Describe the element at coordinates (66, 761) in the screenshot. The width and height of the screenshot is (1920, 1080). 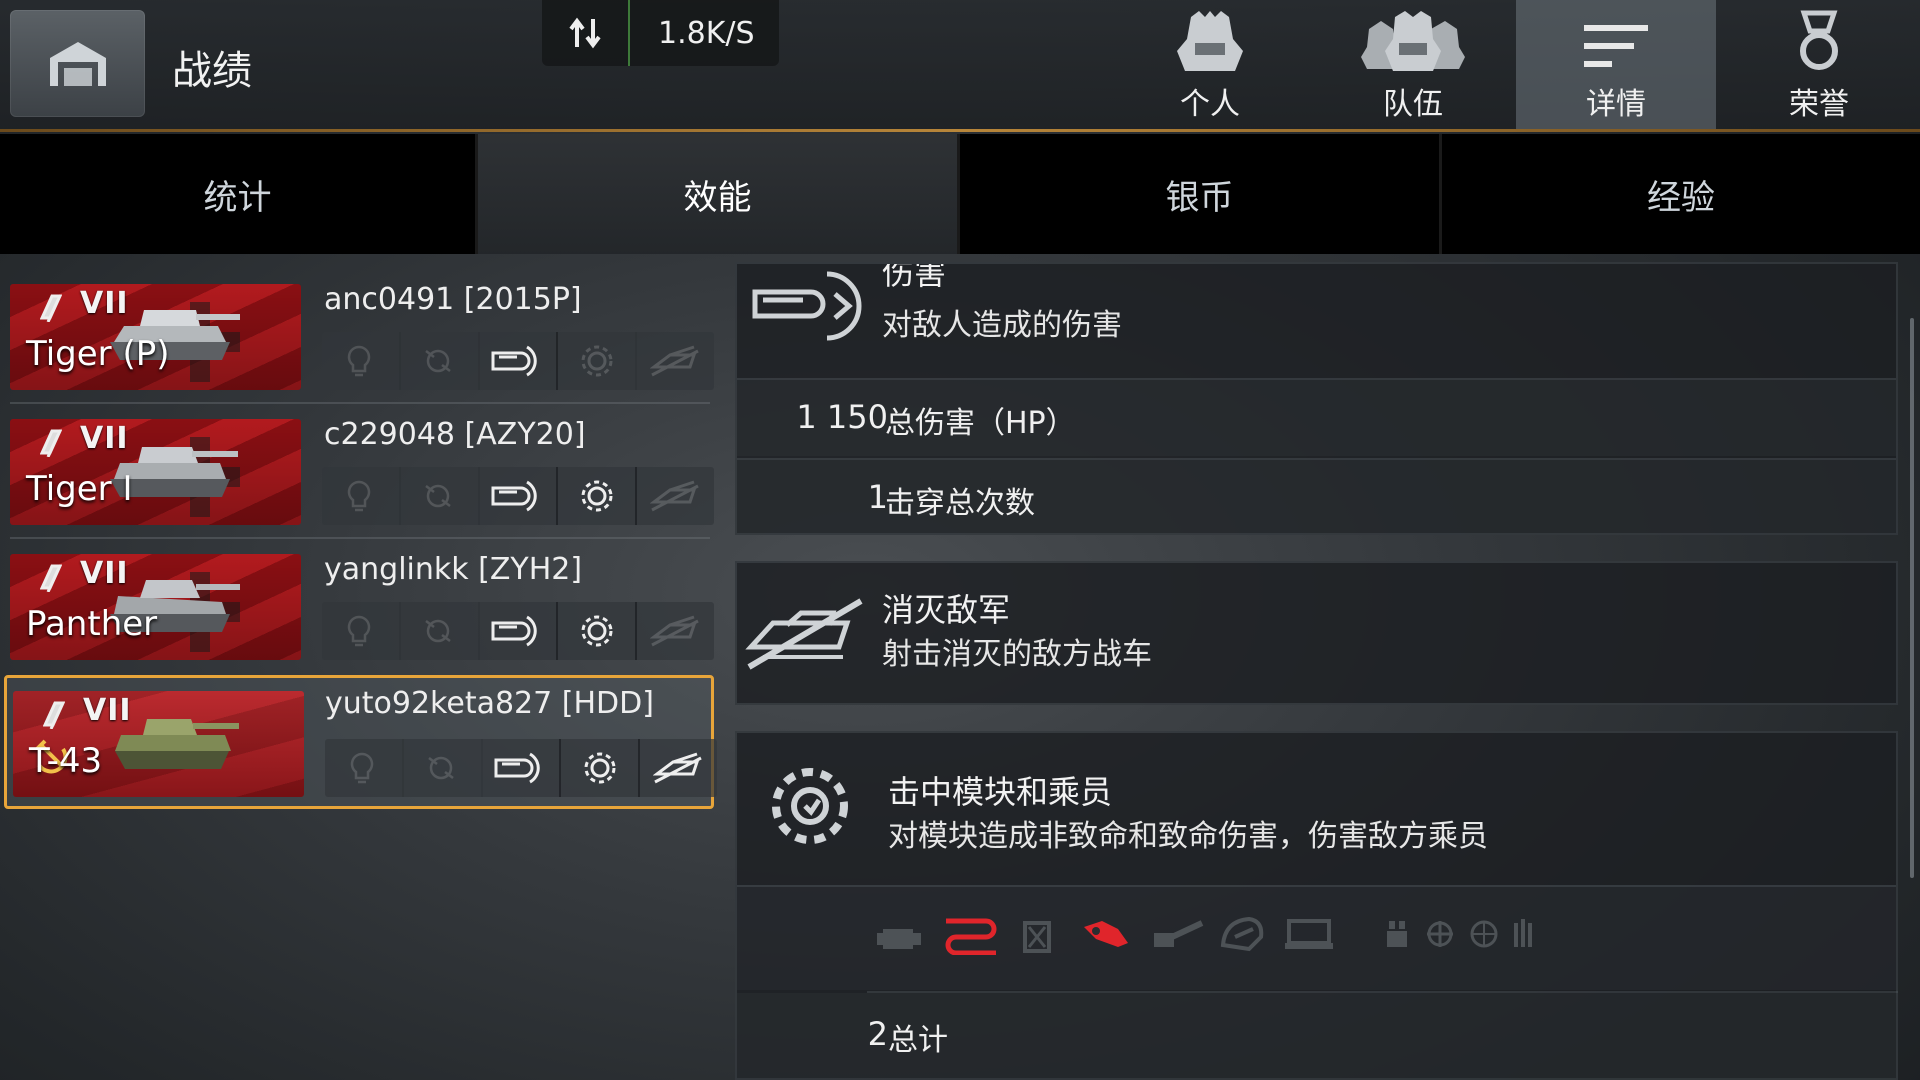
I see `vehicle-name: T-43` at that location.